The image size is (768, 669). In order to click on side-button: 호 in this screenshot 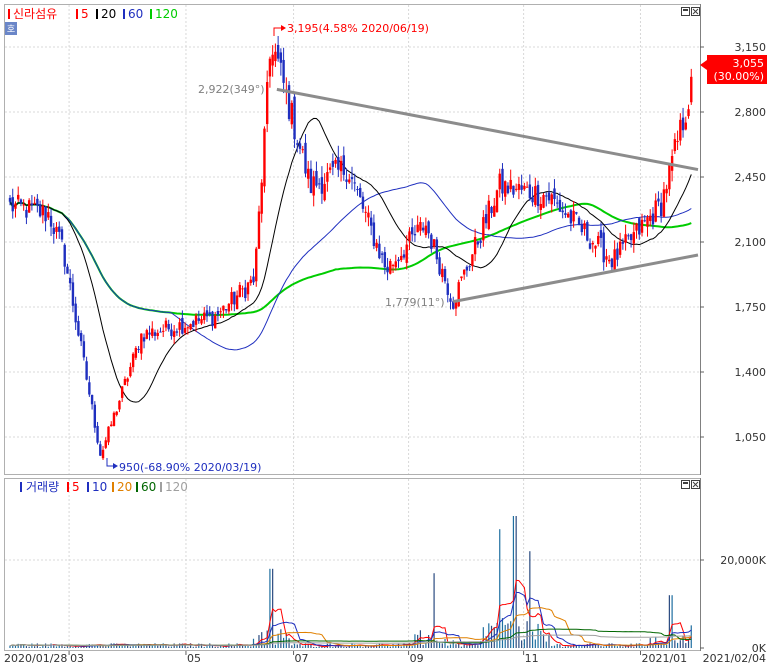, I will do `click(11, 28)`.